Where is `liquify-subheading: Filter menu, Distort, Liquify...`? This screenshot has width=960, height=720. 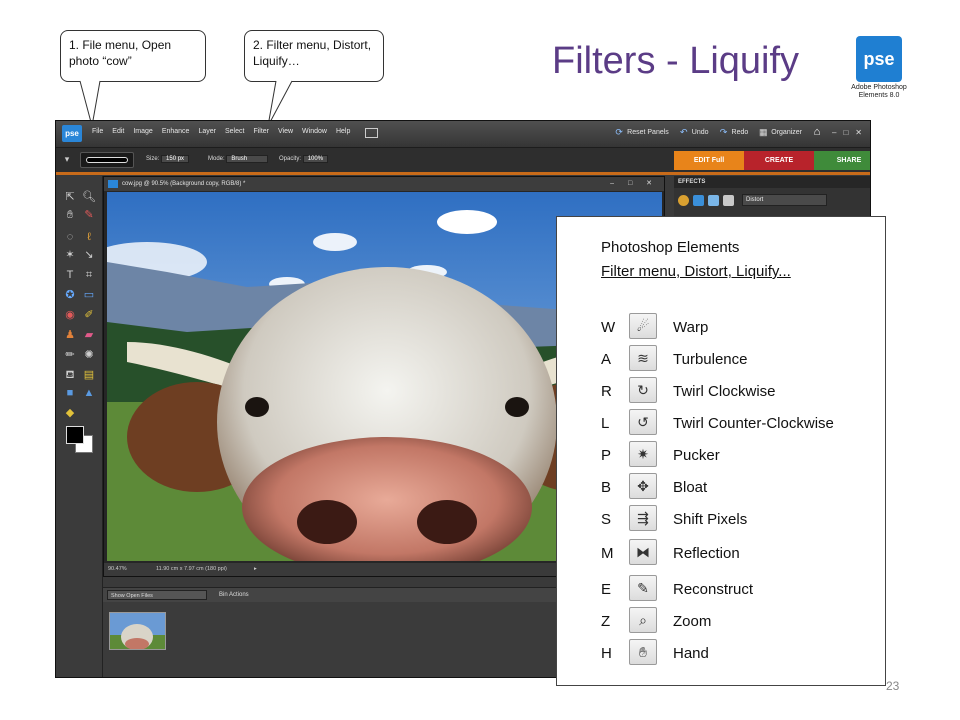 liquify-subheading: Filter menu, Distort, Liquify... is located at coordinates (696, 271).